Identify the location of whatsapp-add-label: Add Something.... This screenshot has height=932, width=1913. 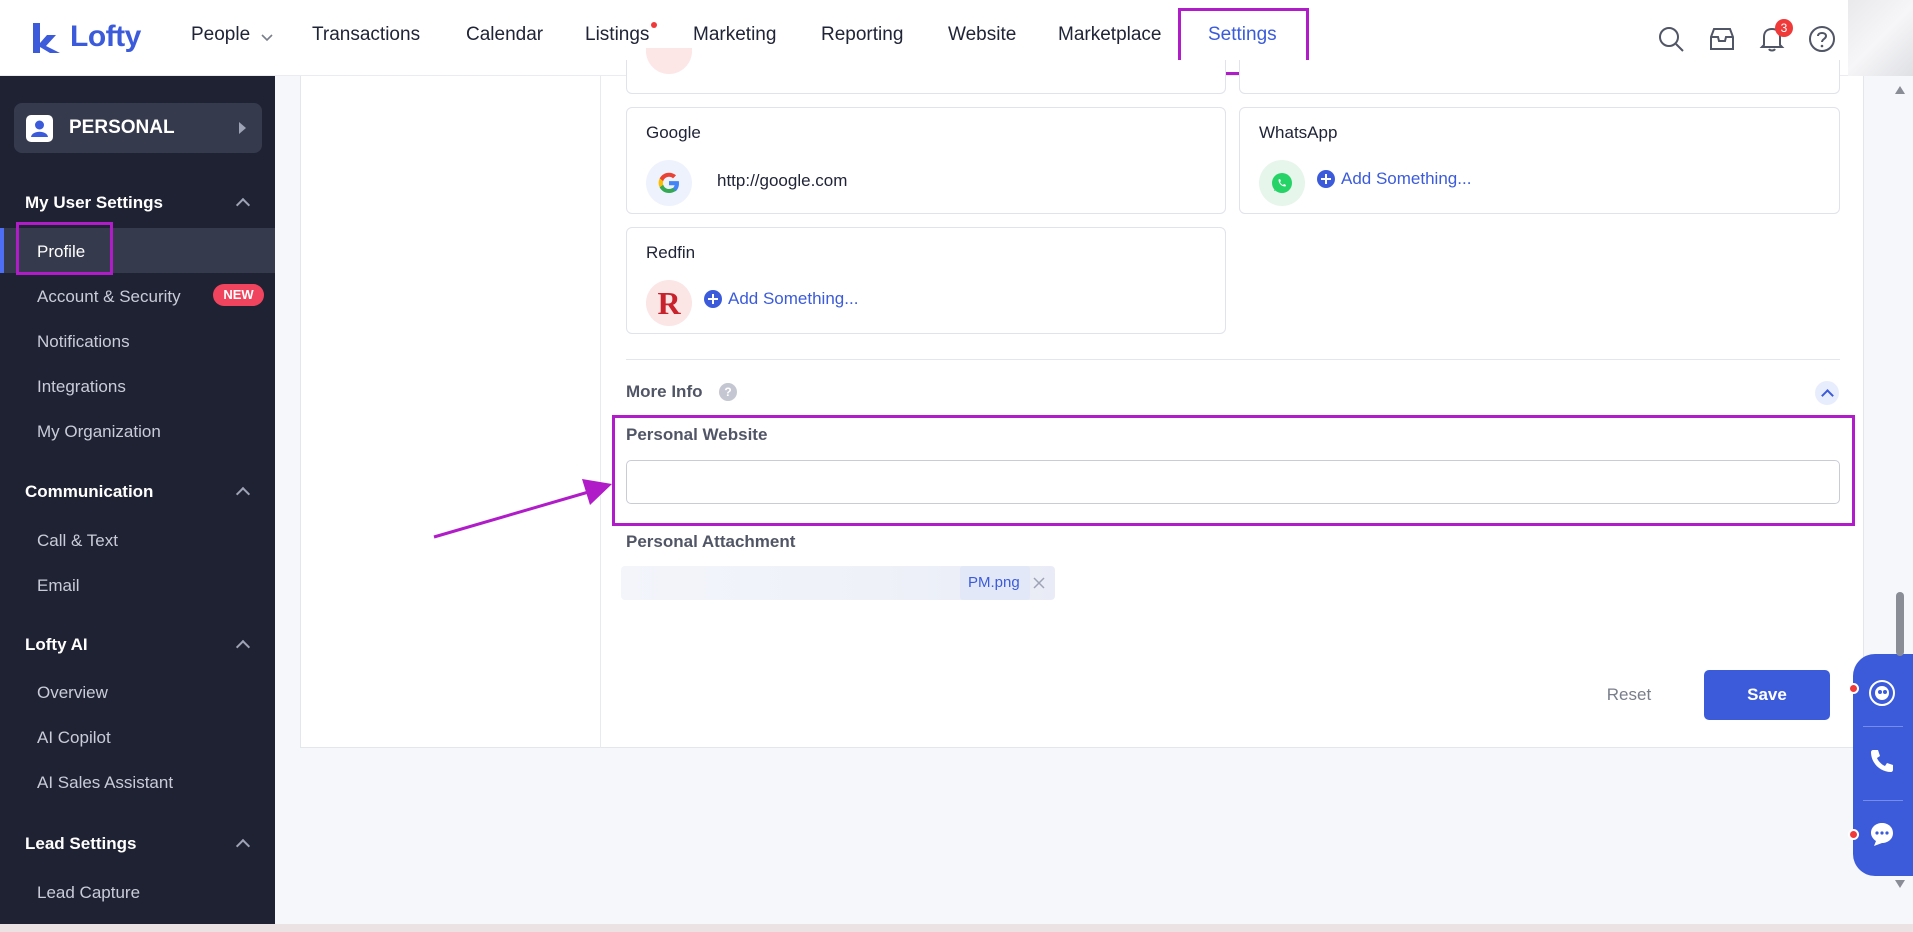
(1406, 178).